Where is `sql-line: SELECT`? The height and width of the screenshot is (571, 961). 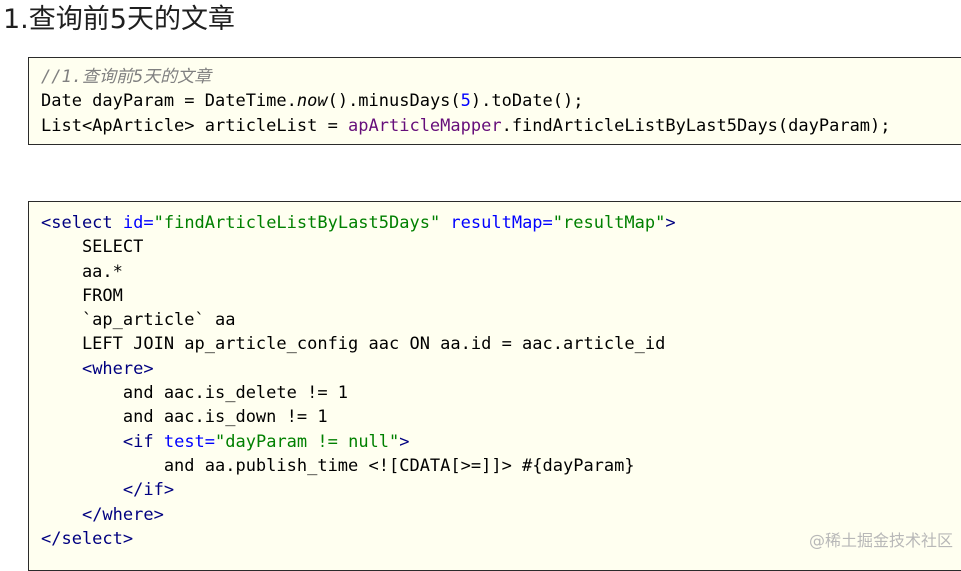
sql-line: SELECT is located at coordinates (92, 247).